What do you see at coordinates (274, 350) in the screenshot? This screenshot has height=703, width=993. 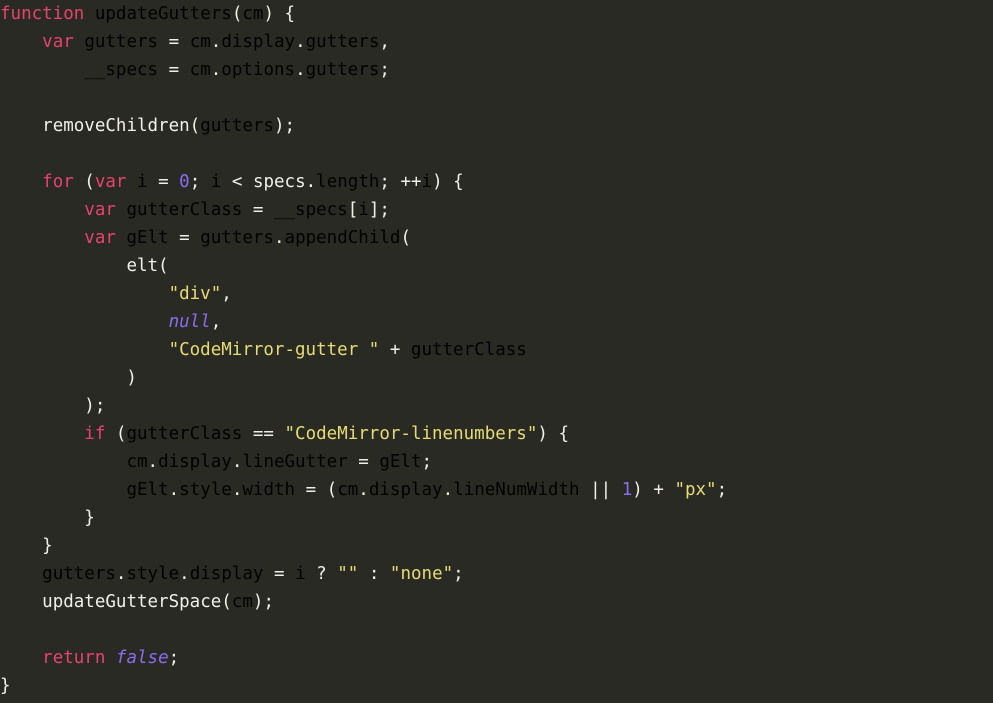 I see `code-token-string: "CodeMirror-gutter "` at bounding box center [274, 350].